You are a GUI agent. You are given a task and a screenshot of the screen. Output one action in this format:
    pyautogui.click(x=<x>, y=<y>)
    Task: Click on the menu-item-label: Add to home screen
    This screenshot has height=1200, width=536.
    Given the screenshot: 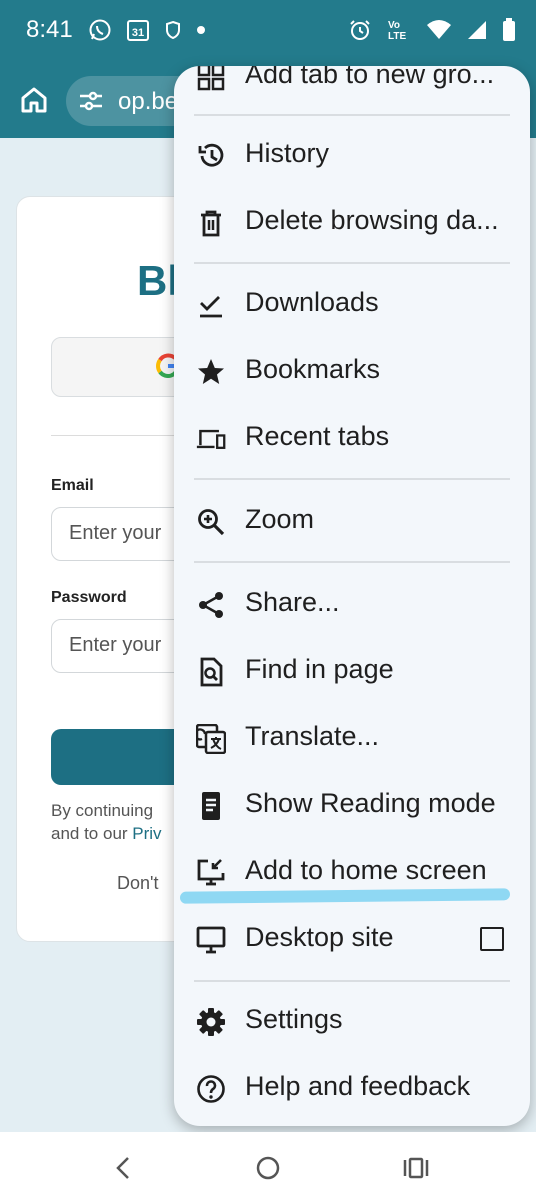 What is the action you would take?
    pyautogui.click(x=366, y=870)
    